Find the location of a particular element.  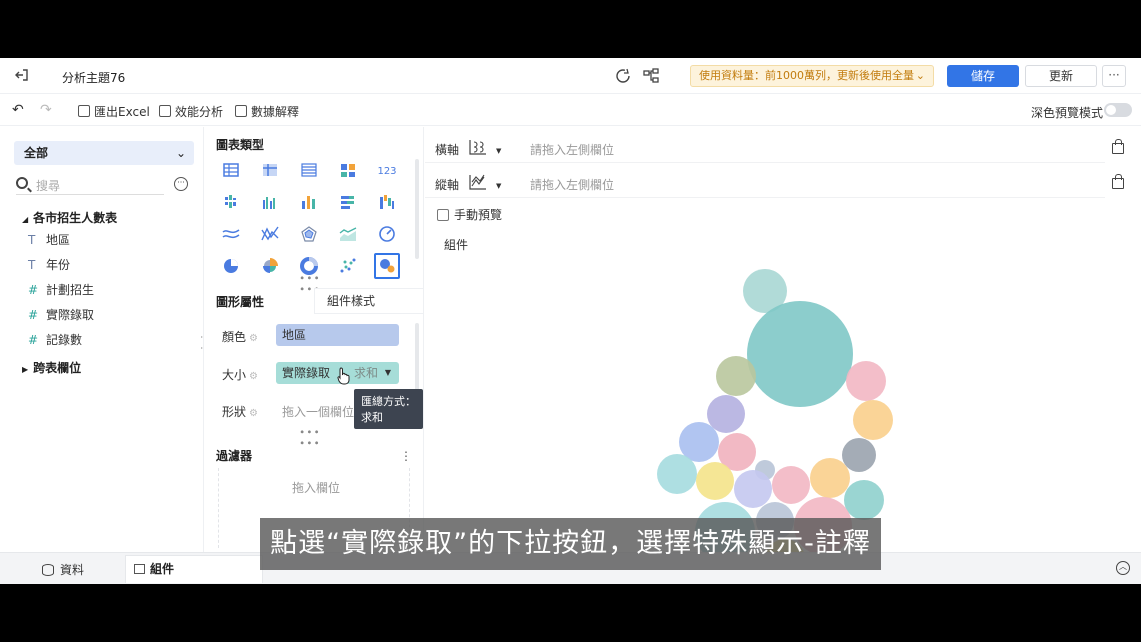

tab-data-label: 資料 is located at coordinates (72, 570).